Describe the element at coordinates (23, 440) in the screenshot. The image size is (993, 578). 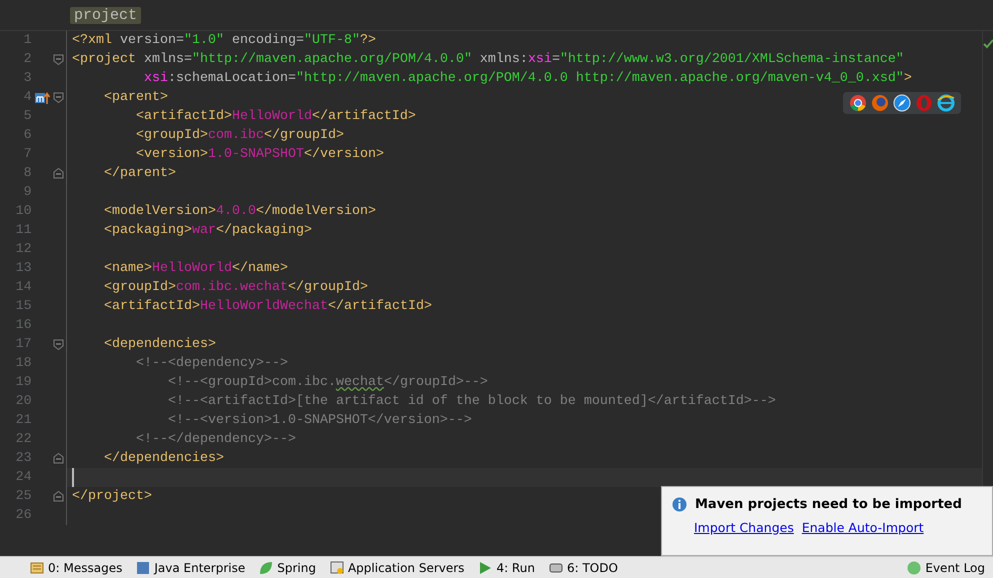
I see `line-number: 22` at that location.